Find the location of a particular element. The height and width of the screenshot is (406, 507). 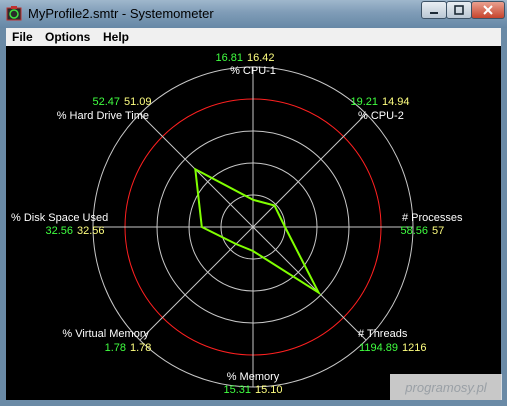

axis-value-a-processes: 58.56 is located at coordinates (414, 231).